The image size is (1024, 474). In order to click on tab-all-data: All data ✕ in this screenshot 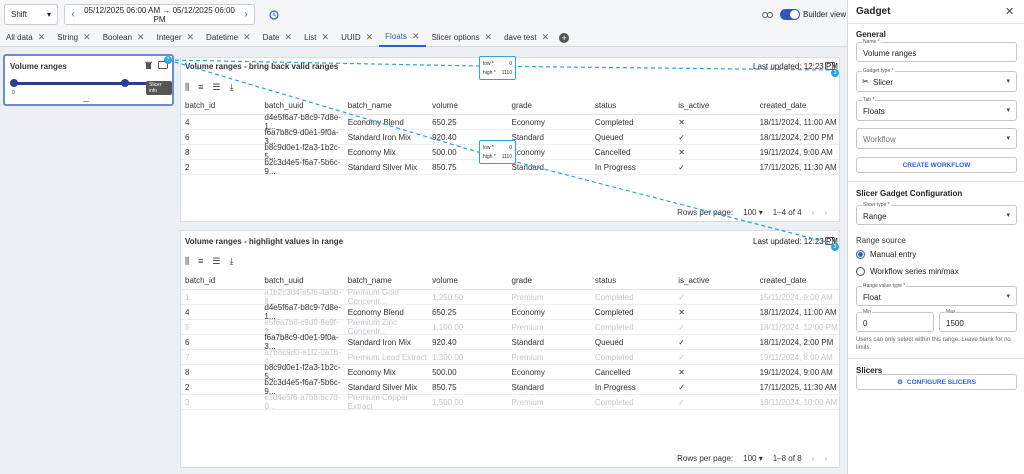, I will do `click(25, 38)`.